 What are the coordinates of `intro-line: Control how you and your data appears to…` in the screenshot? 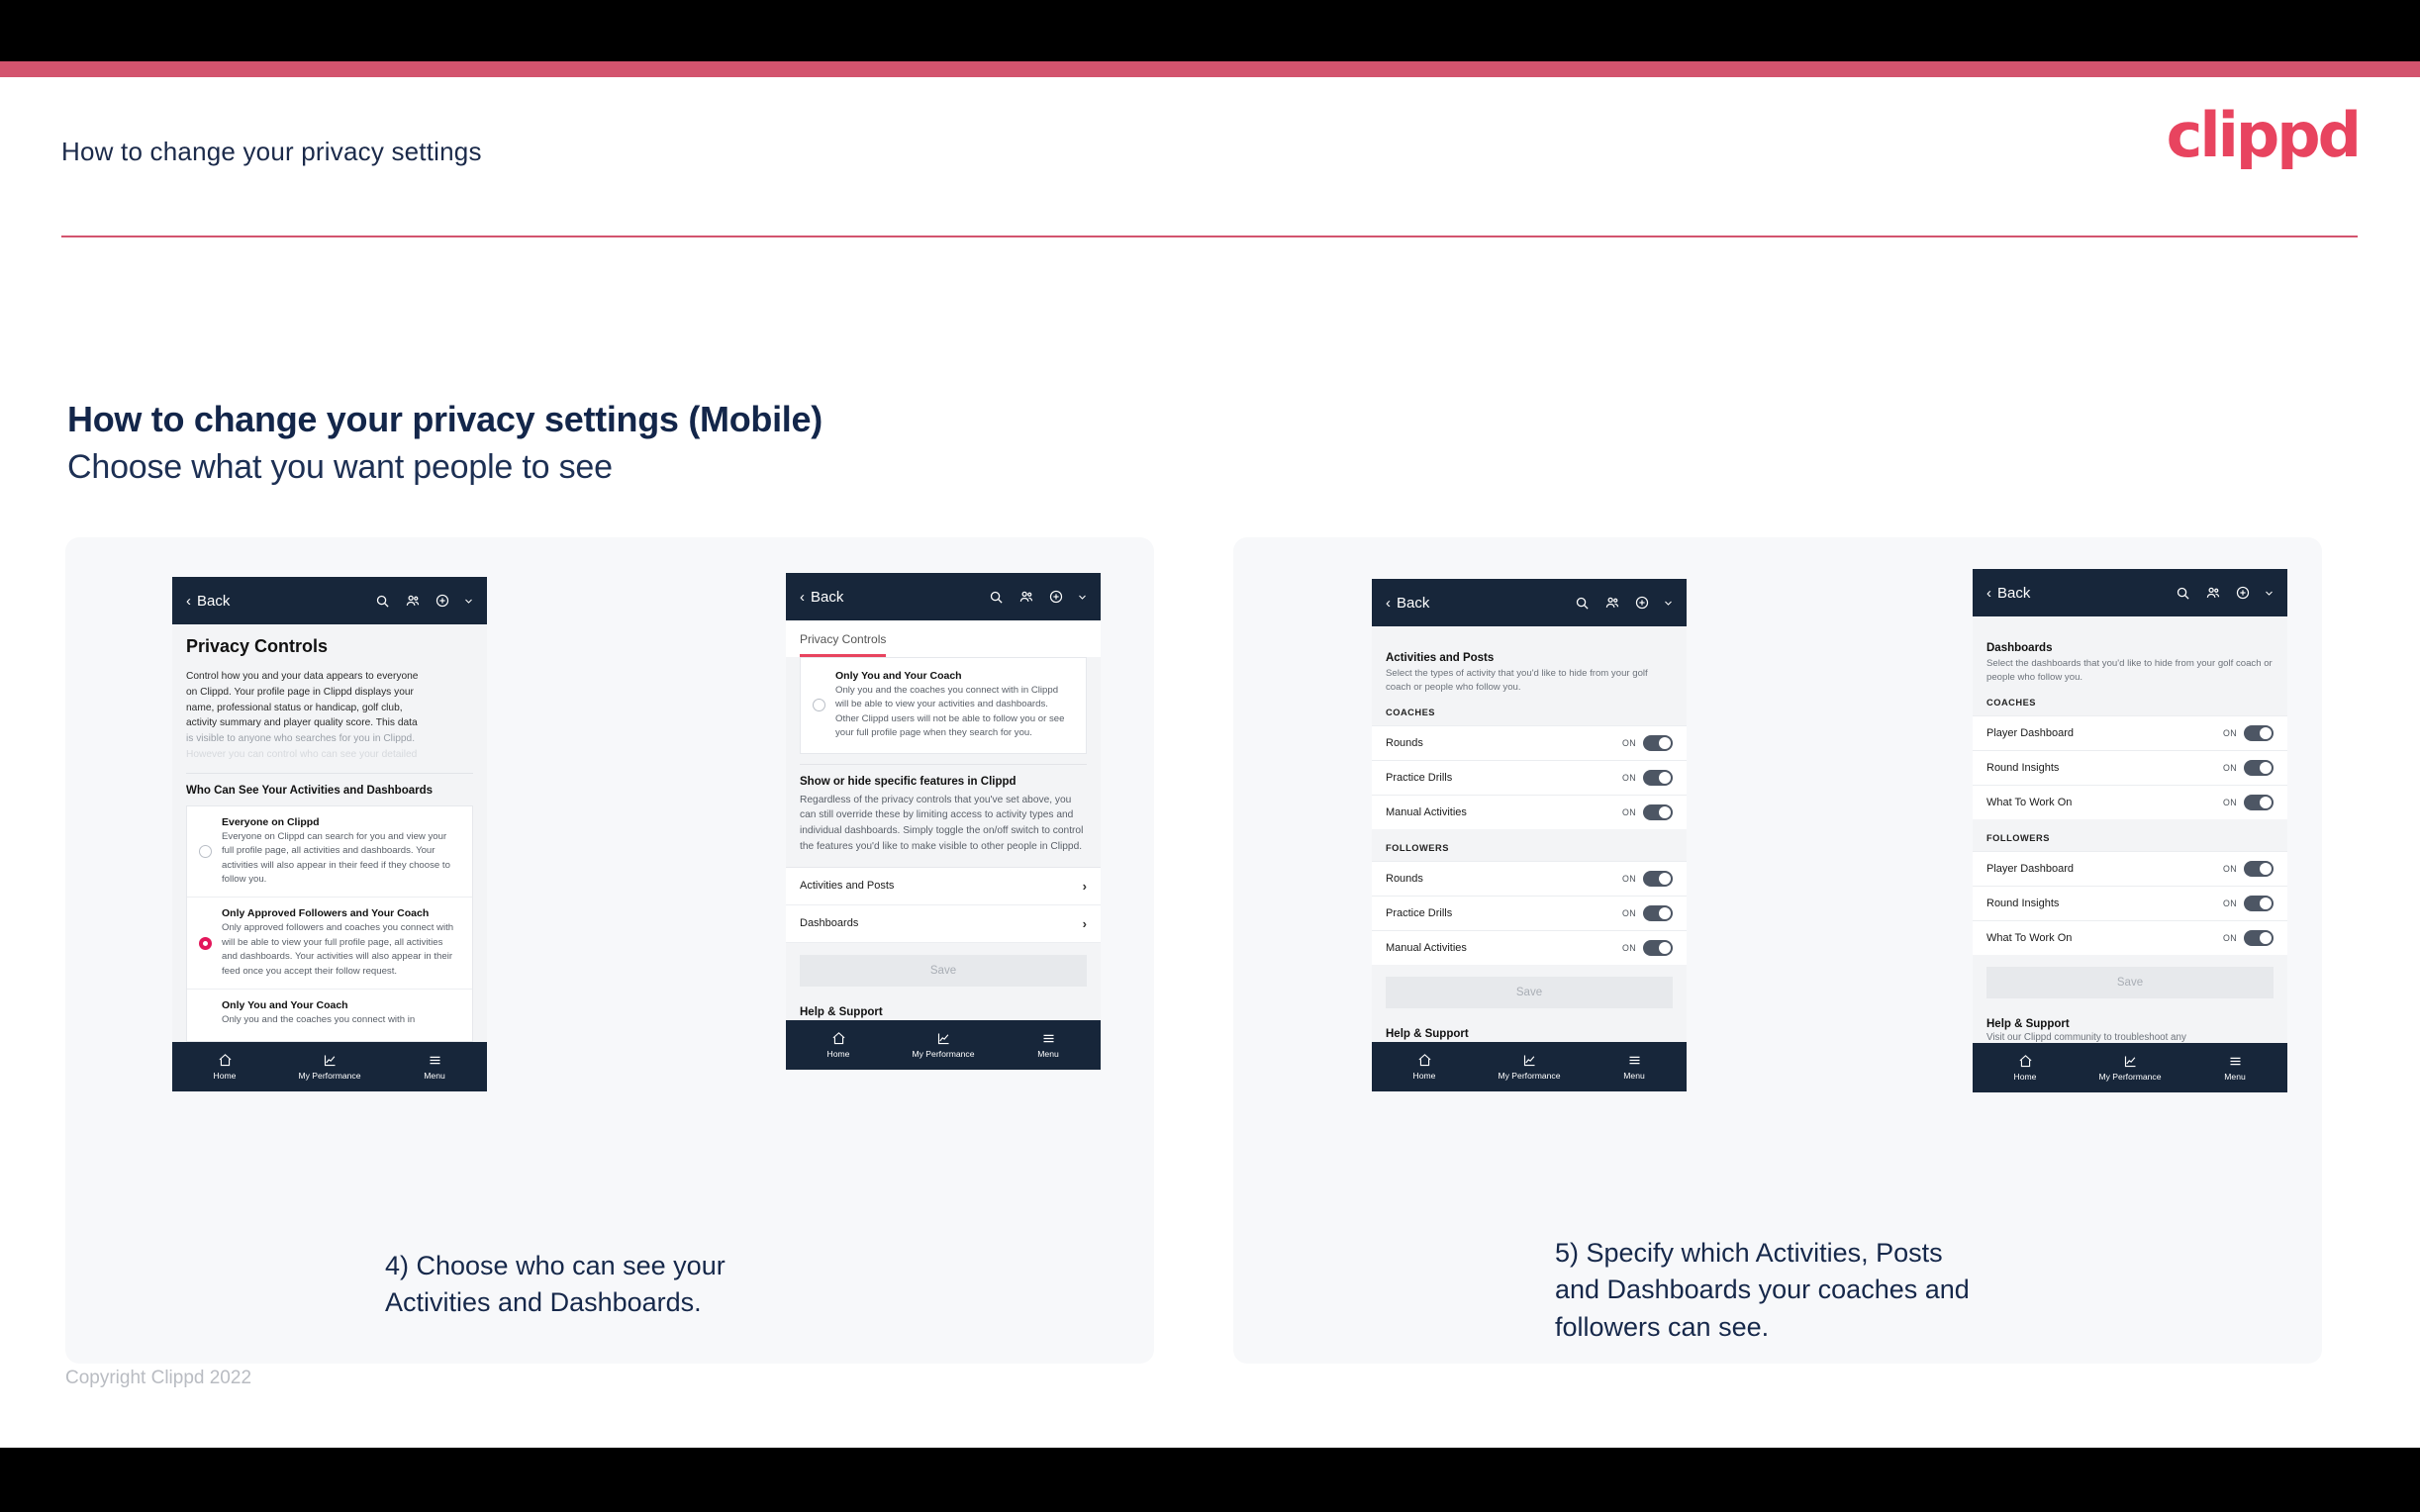 It's located at (302, 677).